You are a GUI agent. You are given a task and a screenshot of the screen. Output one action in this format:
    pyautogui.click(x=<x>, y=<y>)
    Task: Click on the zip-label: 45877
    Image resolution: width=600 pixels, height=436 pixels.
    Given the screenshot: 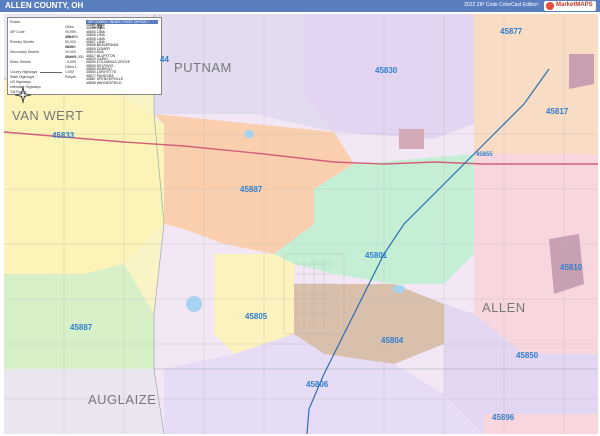 What is the action you would take?
    pyautogui.click(x=511, y=31)
    